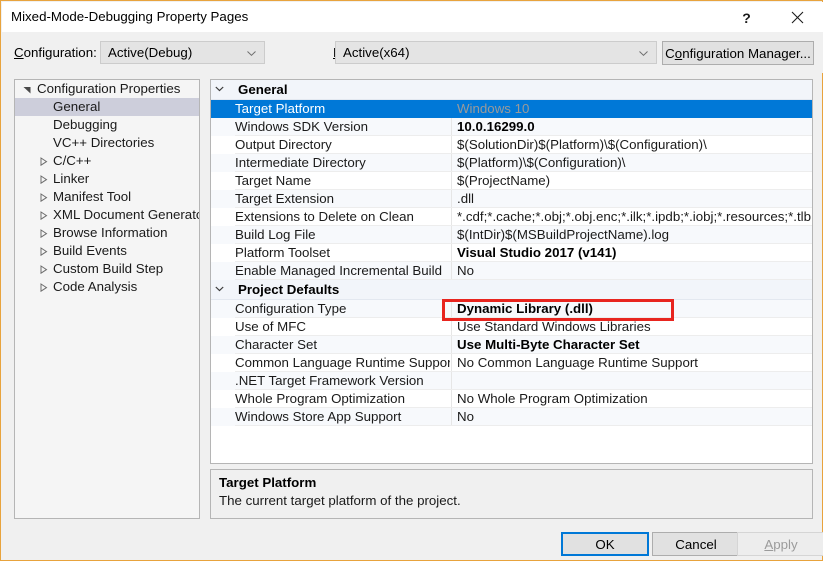 This screenshot has width=823, height=561. What do you see at coordinates (634, 199) in the screenshot?
I see `property-value: .dll` at bounding box center [634, 199].